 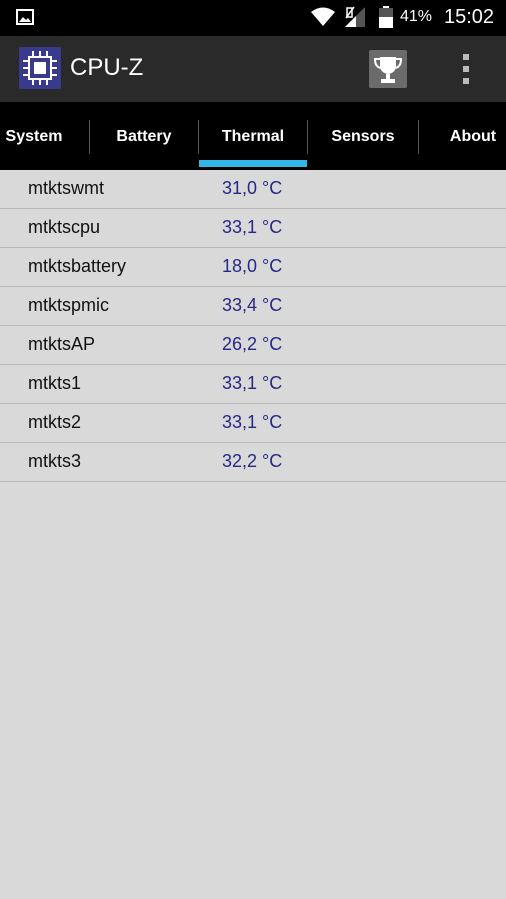 I want to click on list-item: mtktsbattery 18,0 °C, so click(x=253, y=267).